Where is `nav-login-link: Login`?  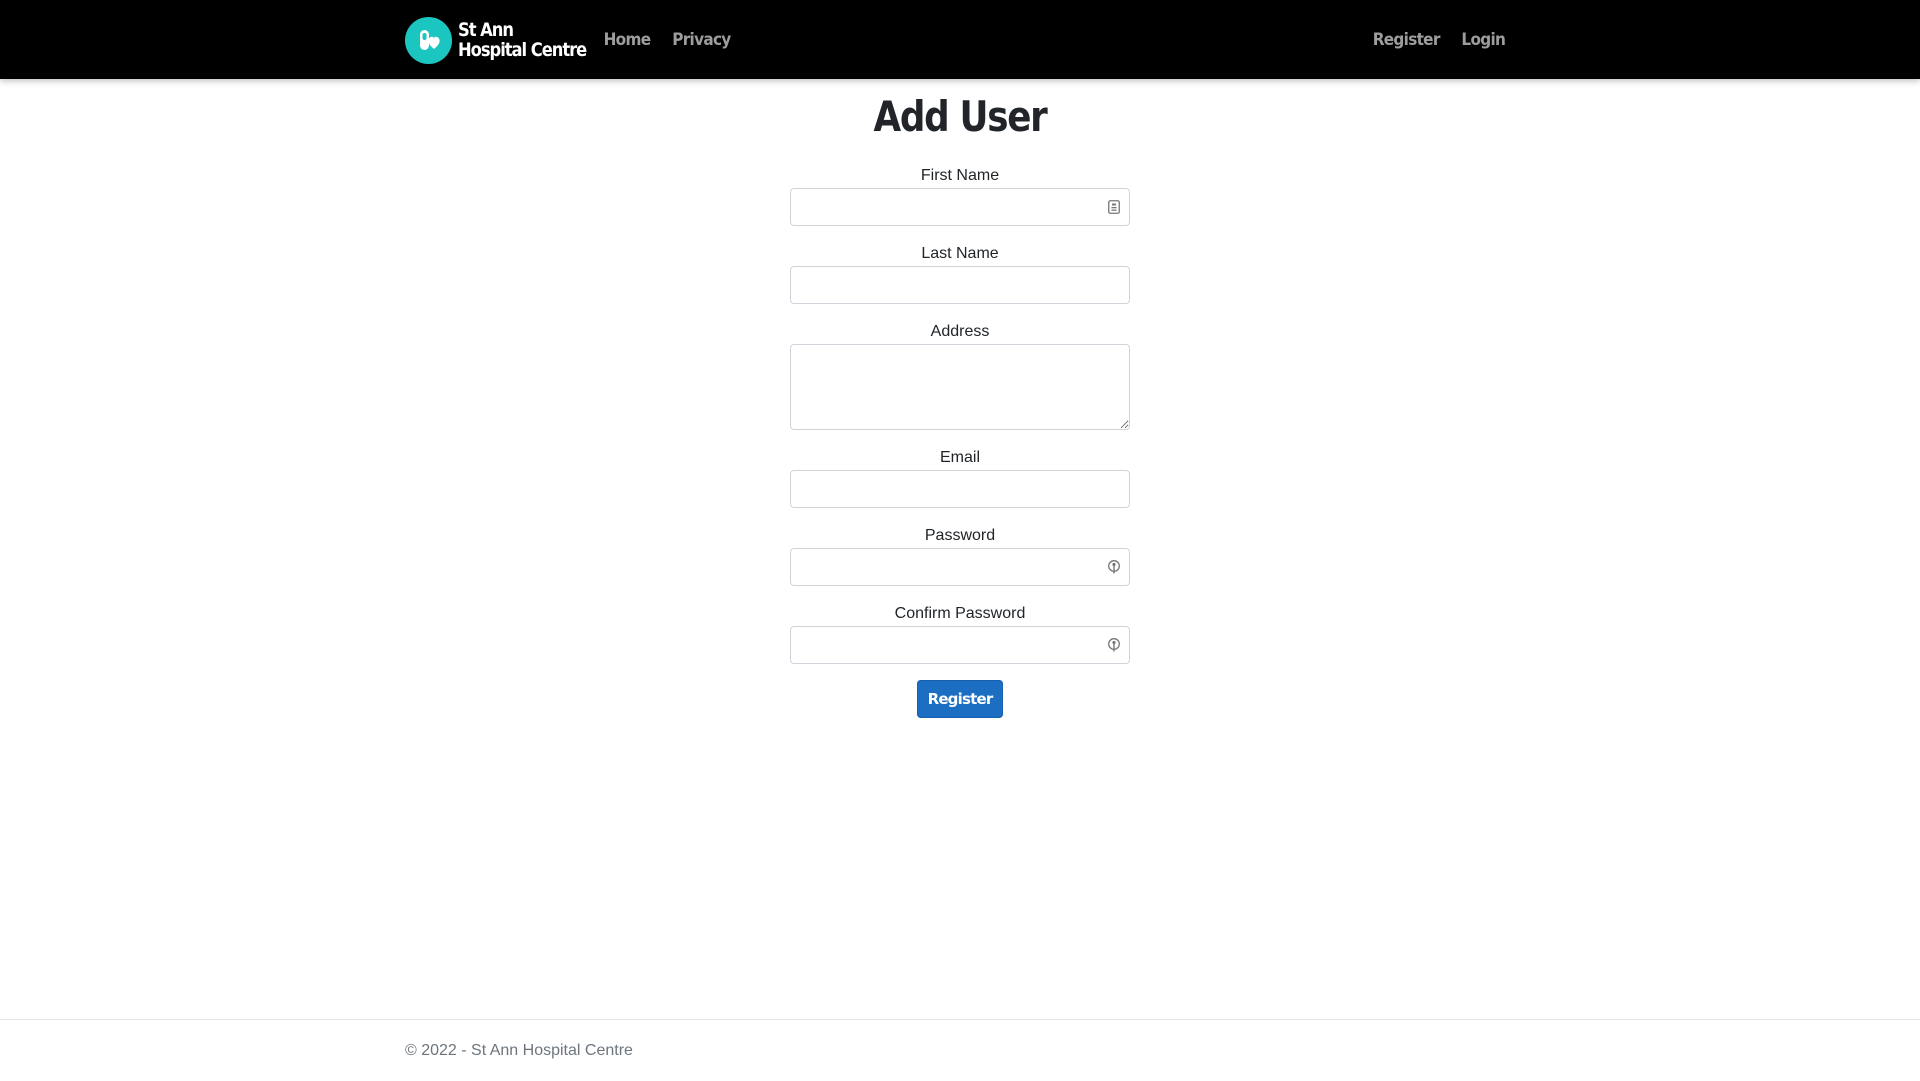
nav-login-link: Login is located at coordinates (1484, 40).